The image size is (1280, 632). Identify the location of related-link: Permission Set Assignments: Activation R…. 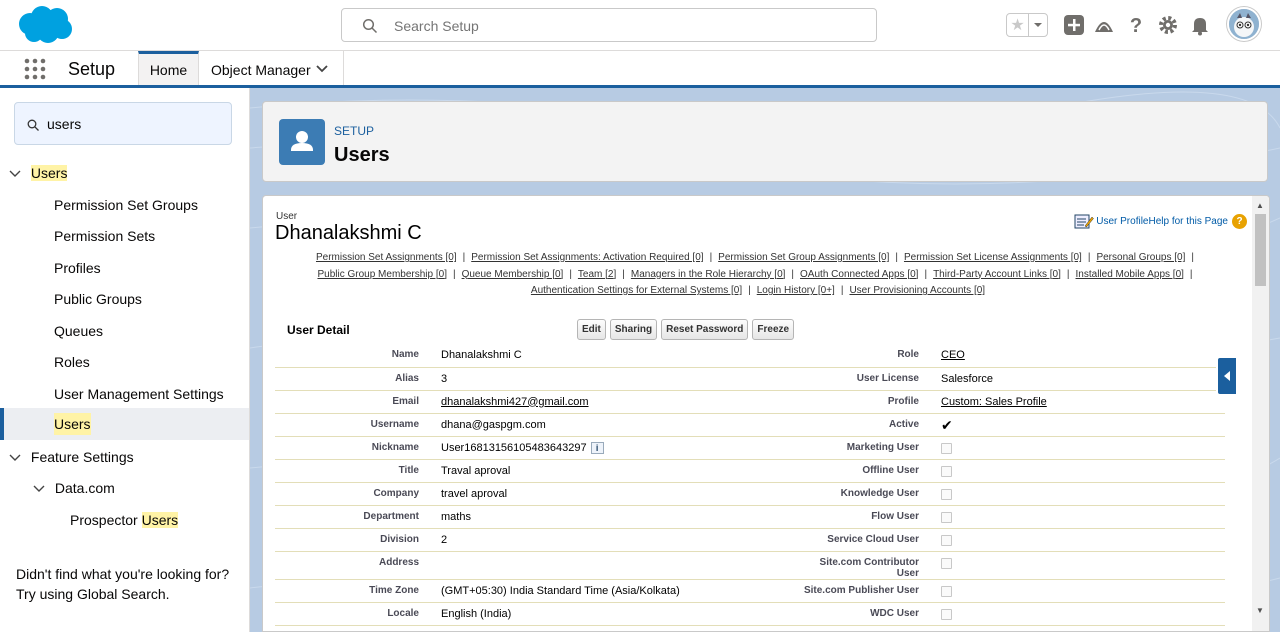
(587, 257).